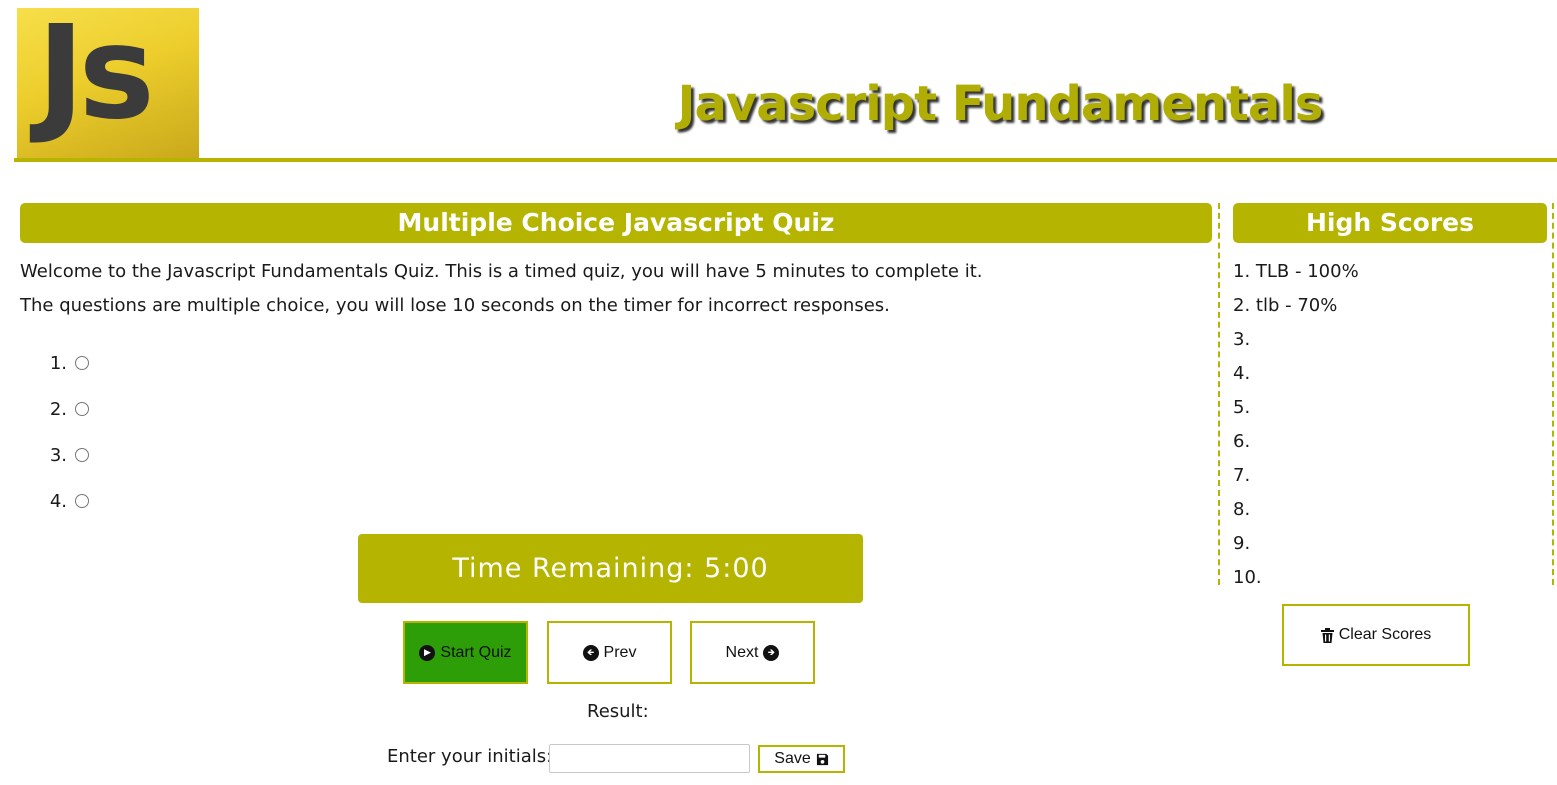 Image resolution: width=1557 pixels, height=785 pixels. What do you see at coordinates (792, 758) in the screenshot?
I see `save-label: Save` at bounding box center [792, 758].